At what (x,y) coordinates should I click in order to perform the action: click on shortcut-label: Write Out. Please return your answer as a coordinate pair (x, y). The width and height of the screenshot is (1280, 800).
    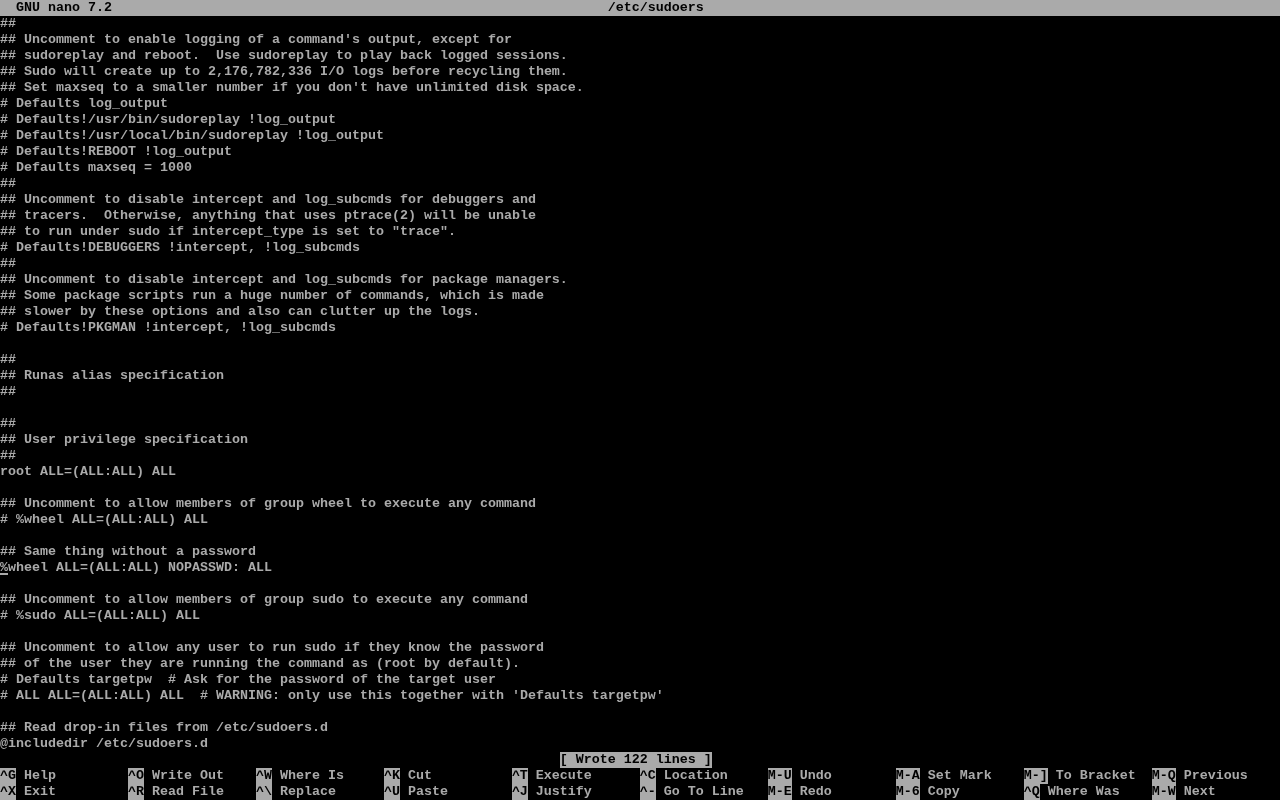
    Looking at the image, I should click on (187, 776).